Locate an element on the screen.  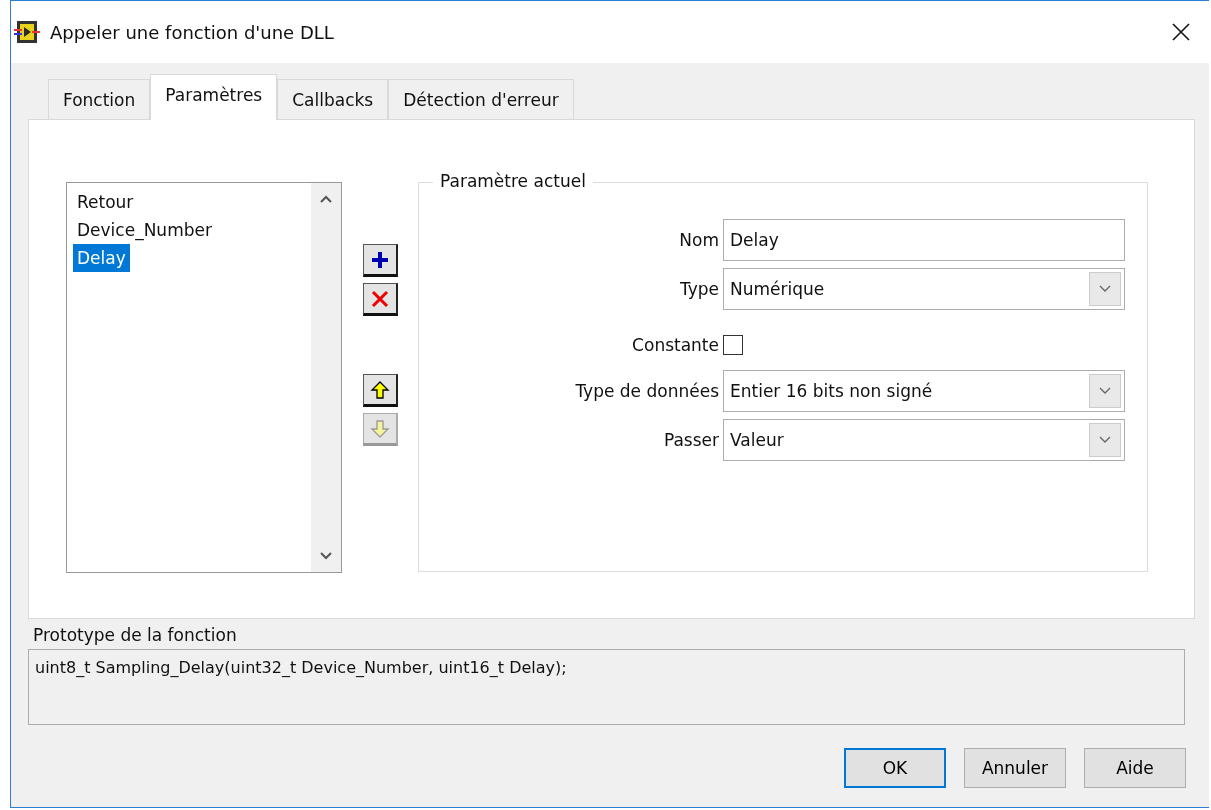
tab: Paramètres is located at coordinates (214, 97).